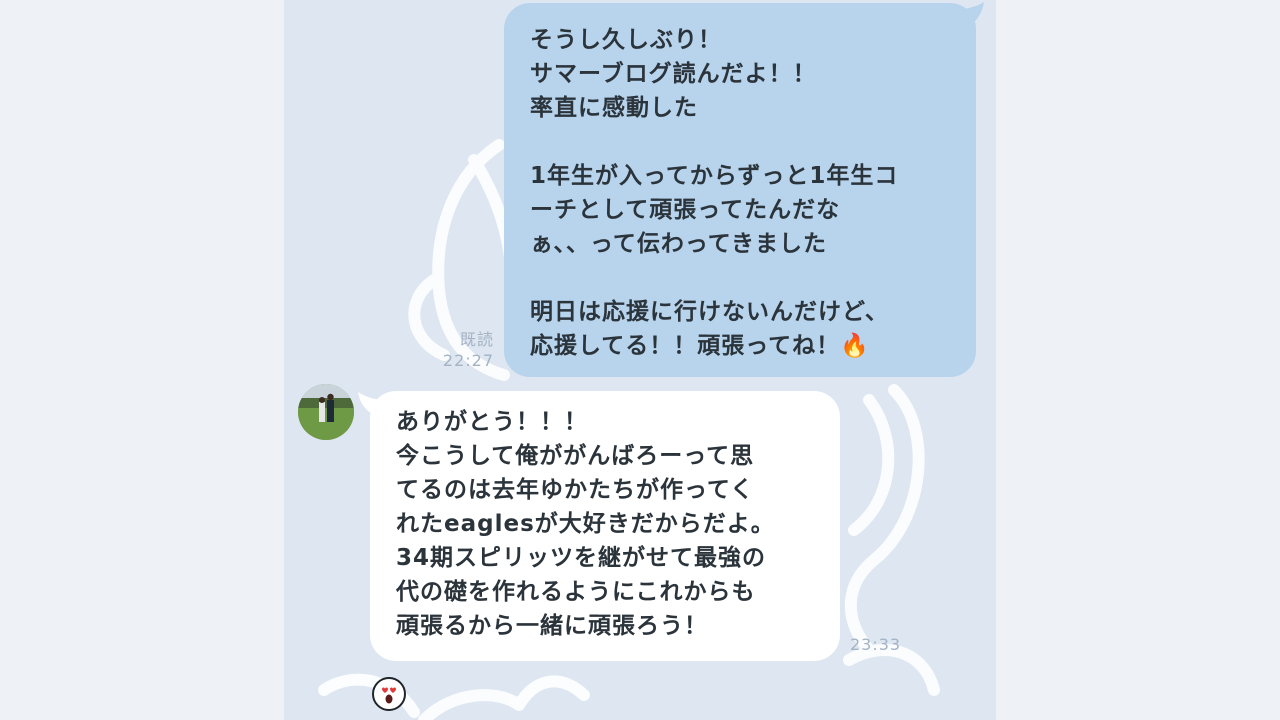 The image size is (1280, 720). I want to click on incoming-timestamp: 23:33, so click(876, 644).